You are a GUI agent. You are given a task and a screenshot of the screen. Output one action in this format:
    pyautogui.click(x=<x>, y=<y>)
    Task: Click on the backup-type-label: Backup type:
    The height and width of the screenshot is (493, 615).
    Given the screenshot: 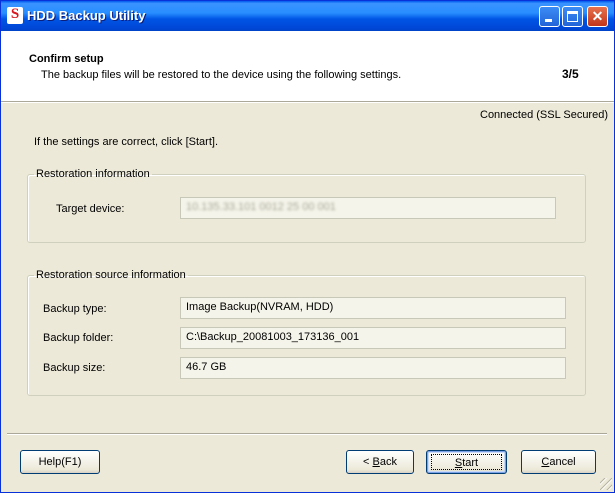 What is the action you would take?
    pyautogui.click(x=75, y=309)
    